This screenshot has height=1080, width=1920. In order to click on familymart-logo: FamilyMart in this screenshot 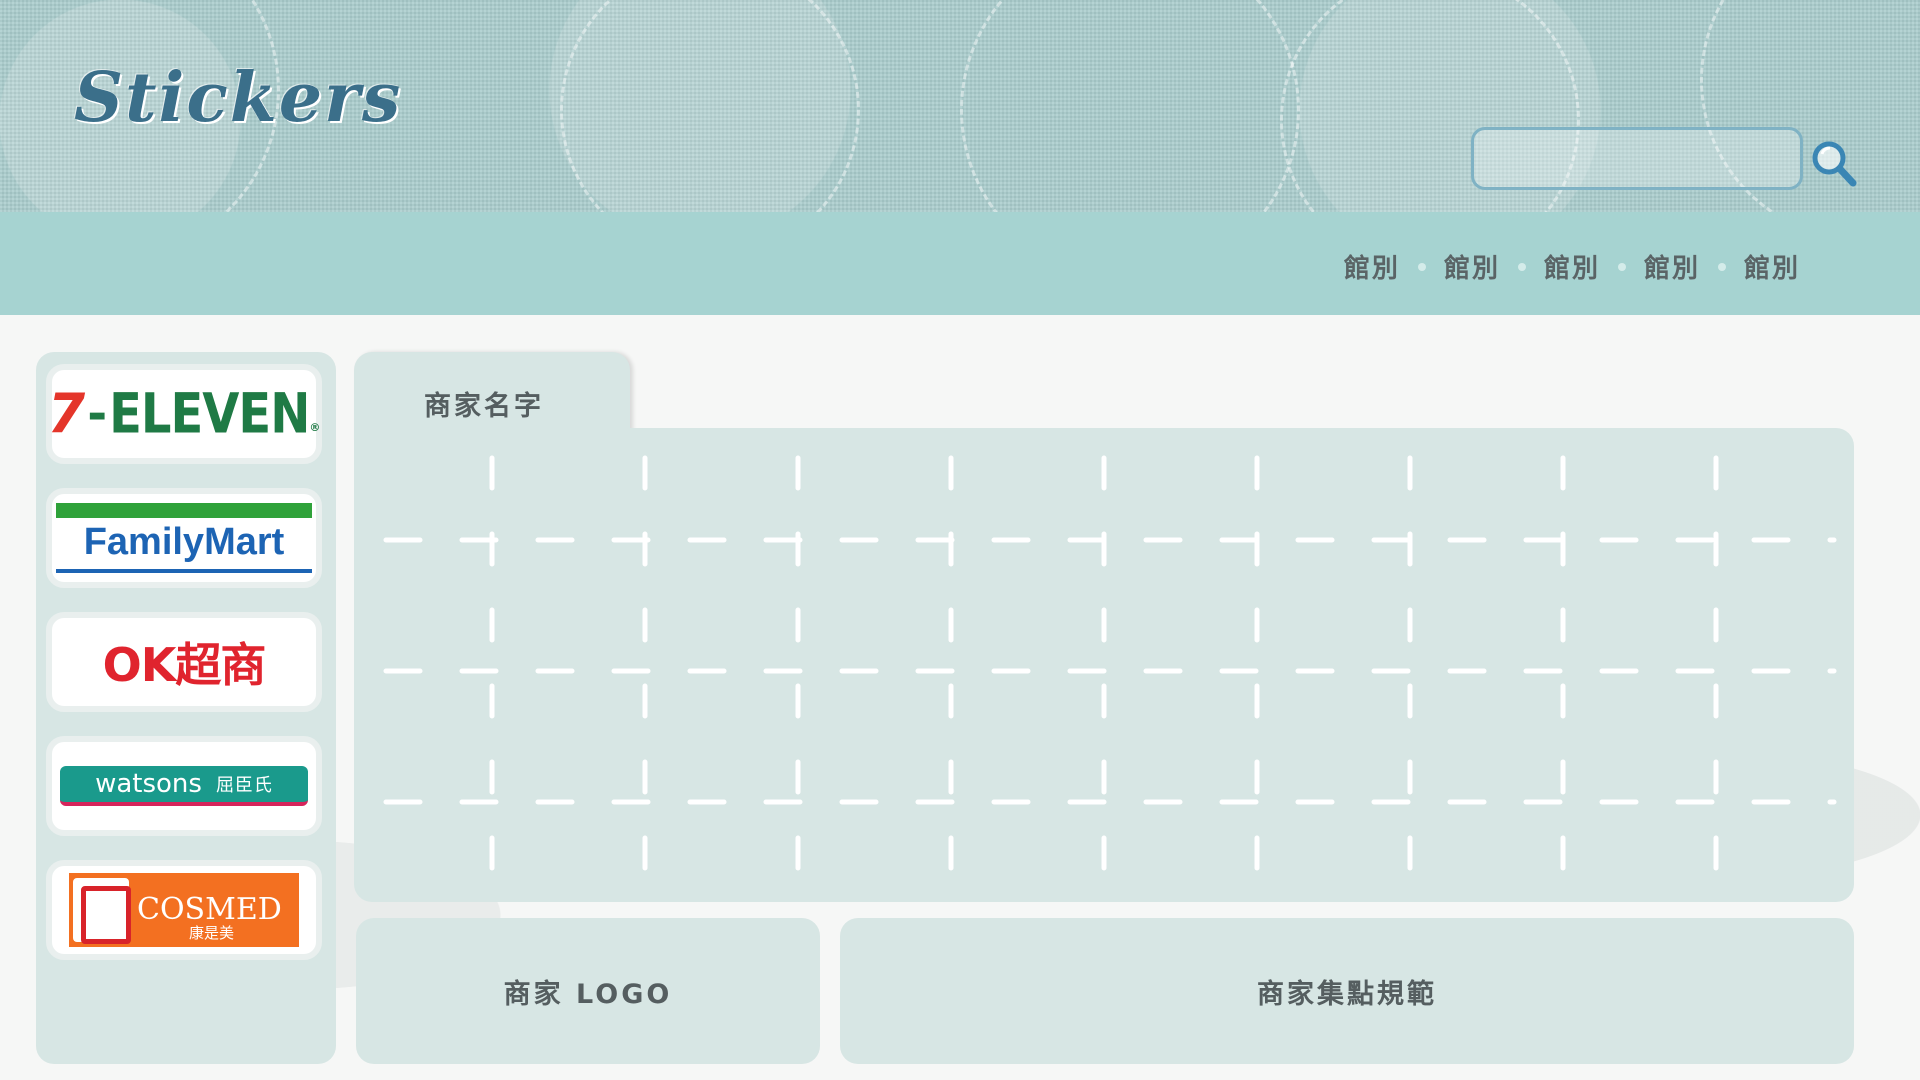, I will do `click(184, 538)`.